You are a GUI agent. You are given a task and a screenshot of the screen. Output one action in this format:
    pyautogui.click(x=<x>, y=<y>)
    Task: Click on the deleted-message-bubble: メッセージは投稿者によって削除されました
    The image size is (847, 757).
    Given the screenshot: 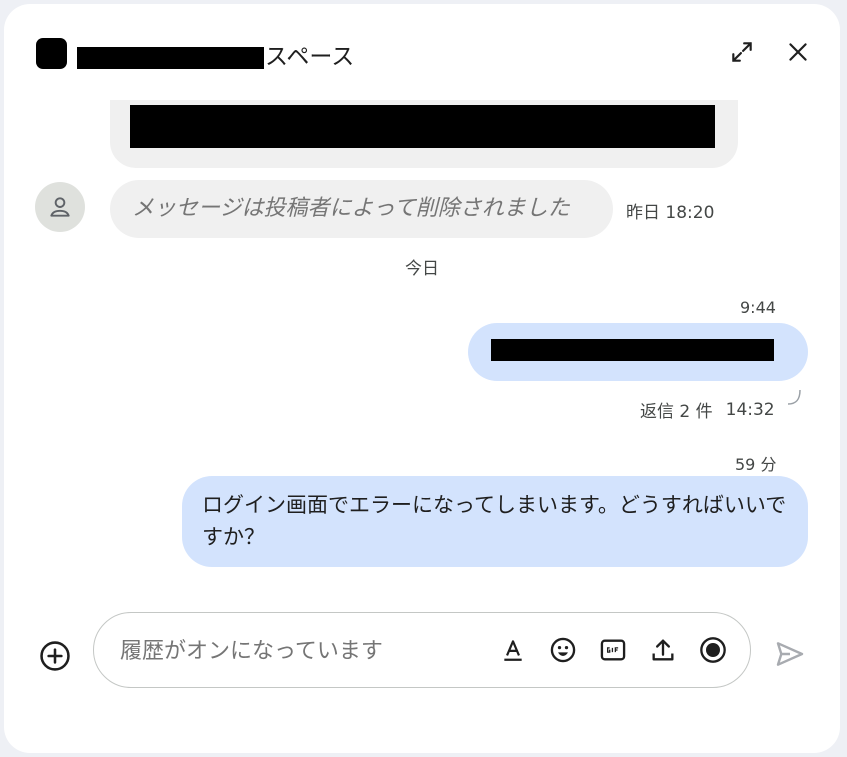 What is the action you would take?
    pyautogui.click(x=361, y=209)
    